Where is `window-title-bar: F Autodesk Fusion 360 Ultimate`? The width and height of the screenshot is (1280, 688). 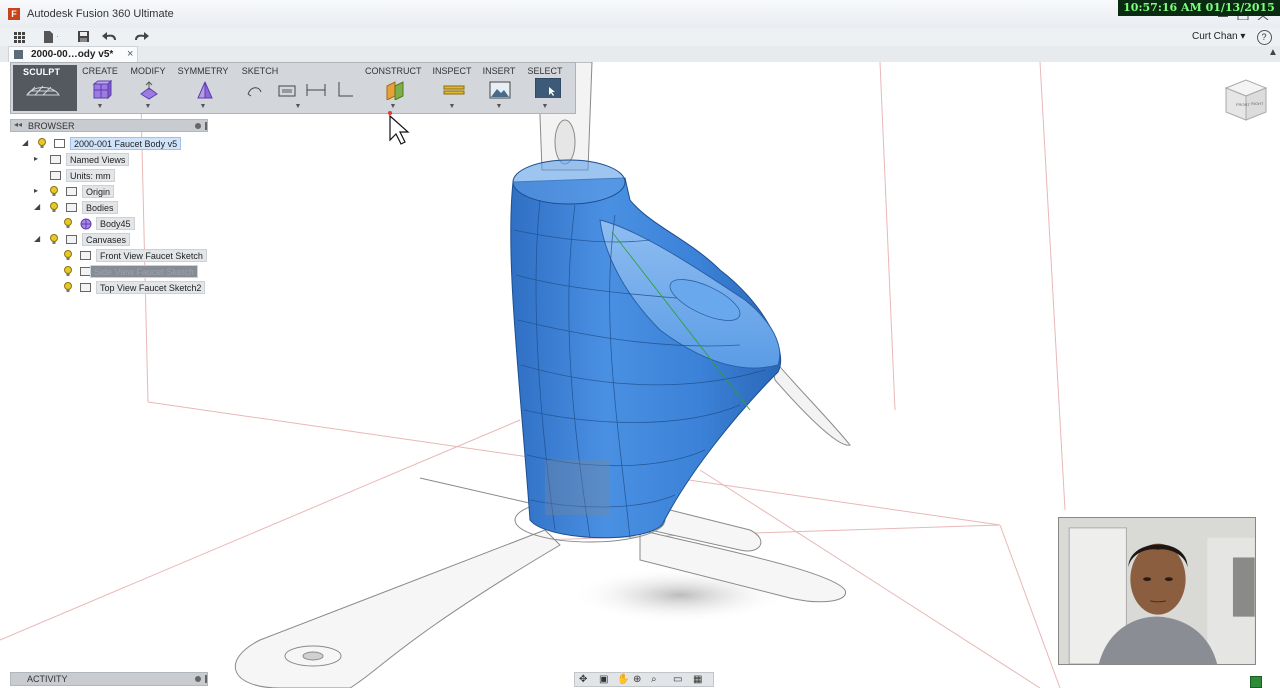
window-title-bar: F Autodesk Fusion 360 Ultimate is located at coordinates (640, 14).